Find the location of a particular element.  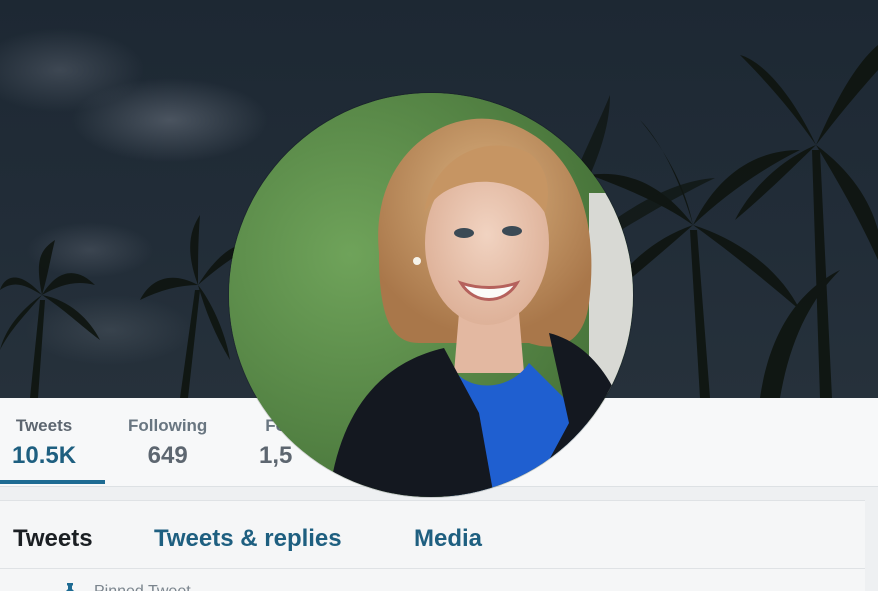

tab-media: Media is located at coordinates (448, 539).